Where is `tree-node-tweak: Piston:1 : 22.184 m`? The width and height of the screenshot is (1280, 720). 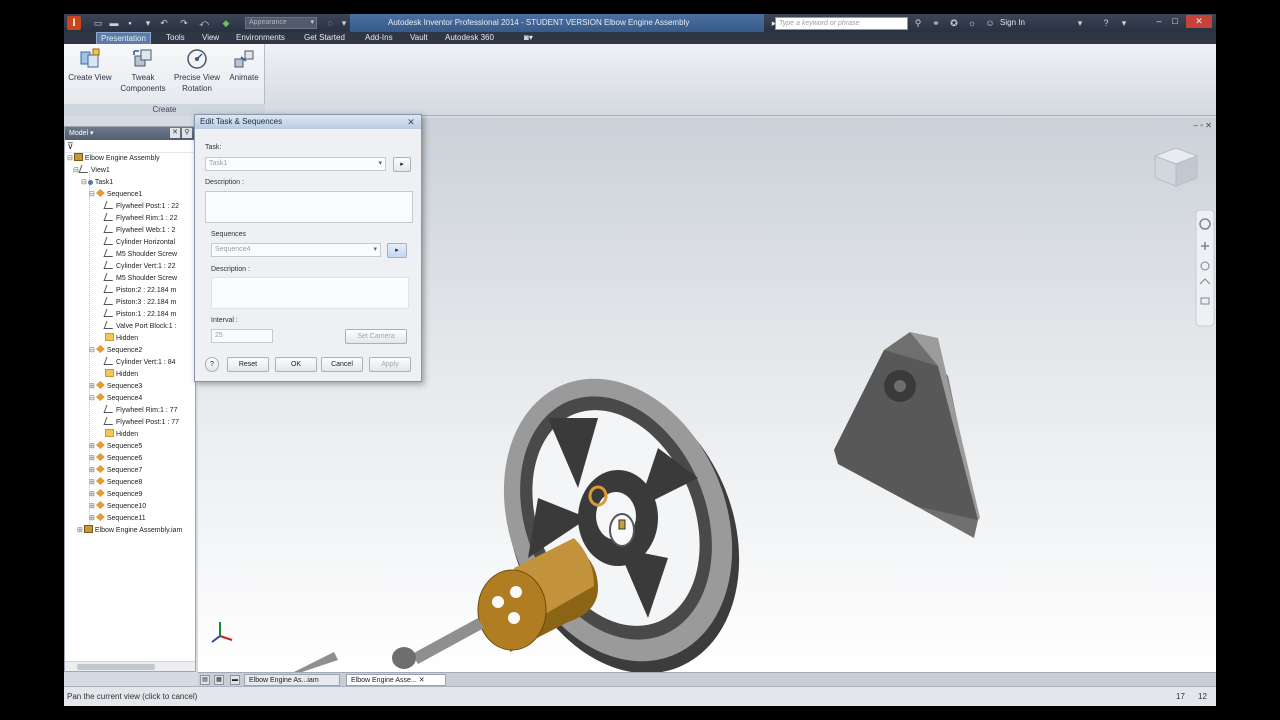 tree-node-tweak: Piston:1 : 22.184 m is located at coordinates (139, 315).